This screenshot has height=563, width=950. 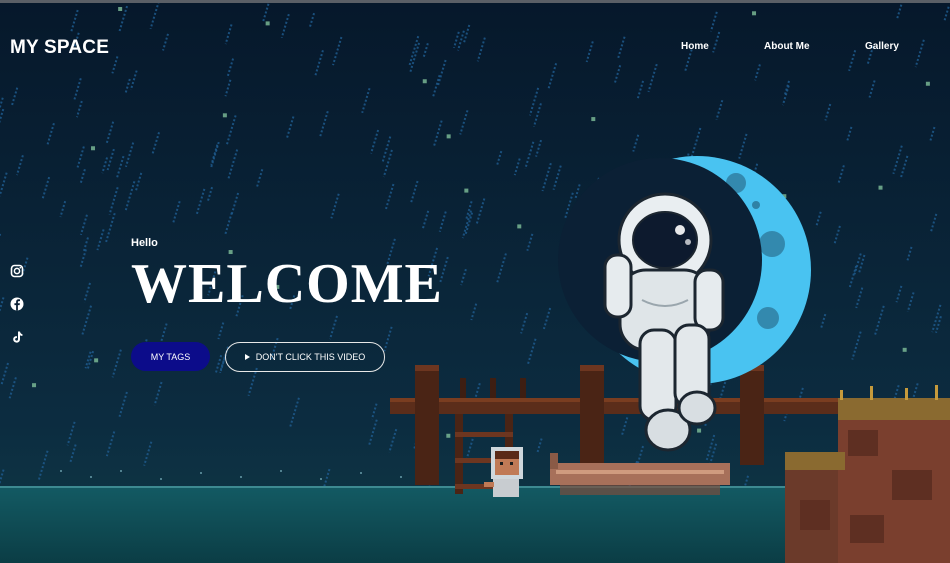 What do you see at coordinates (17, 337) in the screenshot?
I see `tiktok-icon` at bounding box center [17, 337].